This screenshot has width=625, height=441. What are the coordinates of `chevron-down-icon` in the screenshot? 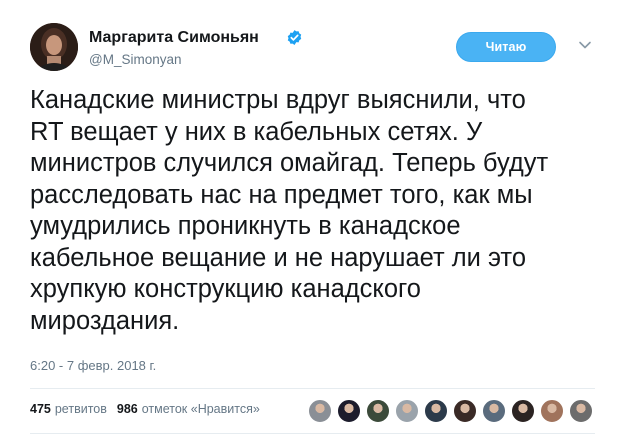 It's located at (585, 45).